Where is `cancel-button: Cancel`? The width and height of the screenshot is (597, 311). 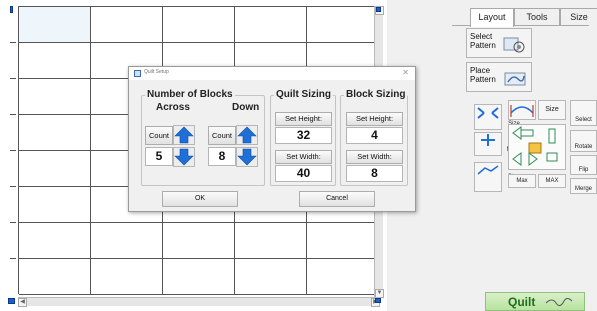 cancel-button: Cancel is located at coordinates (337, 199).